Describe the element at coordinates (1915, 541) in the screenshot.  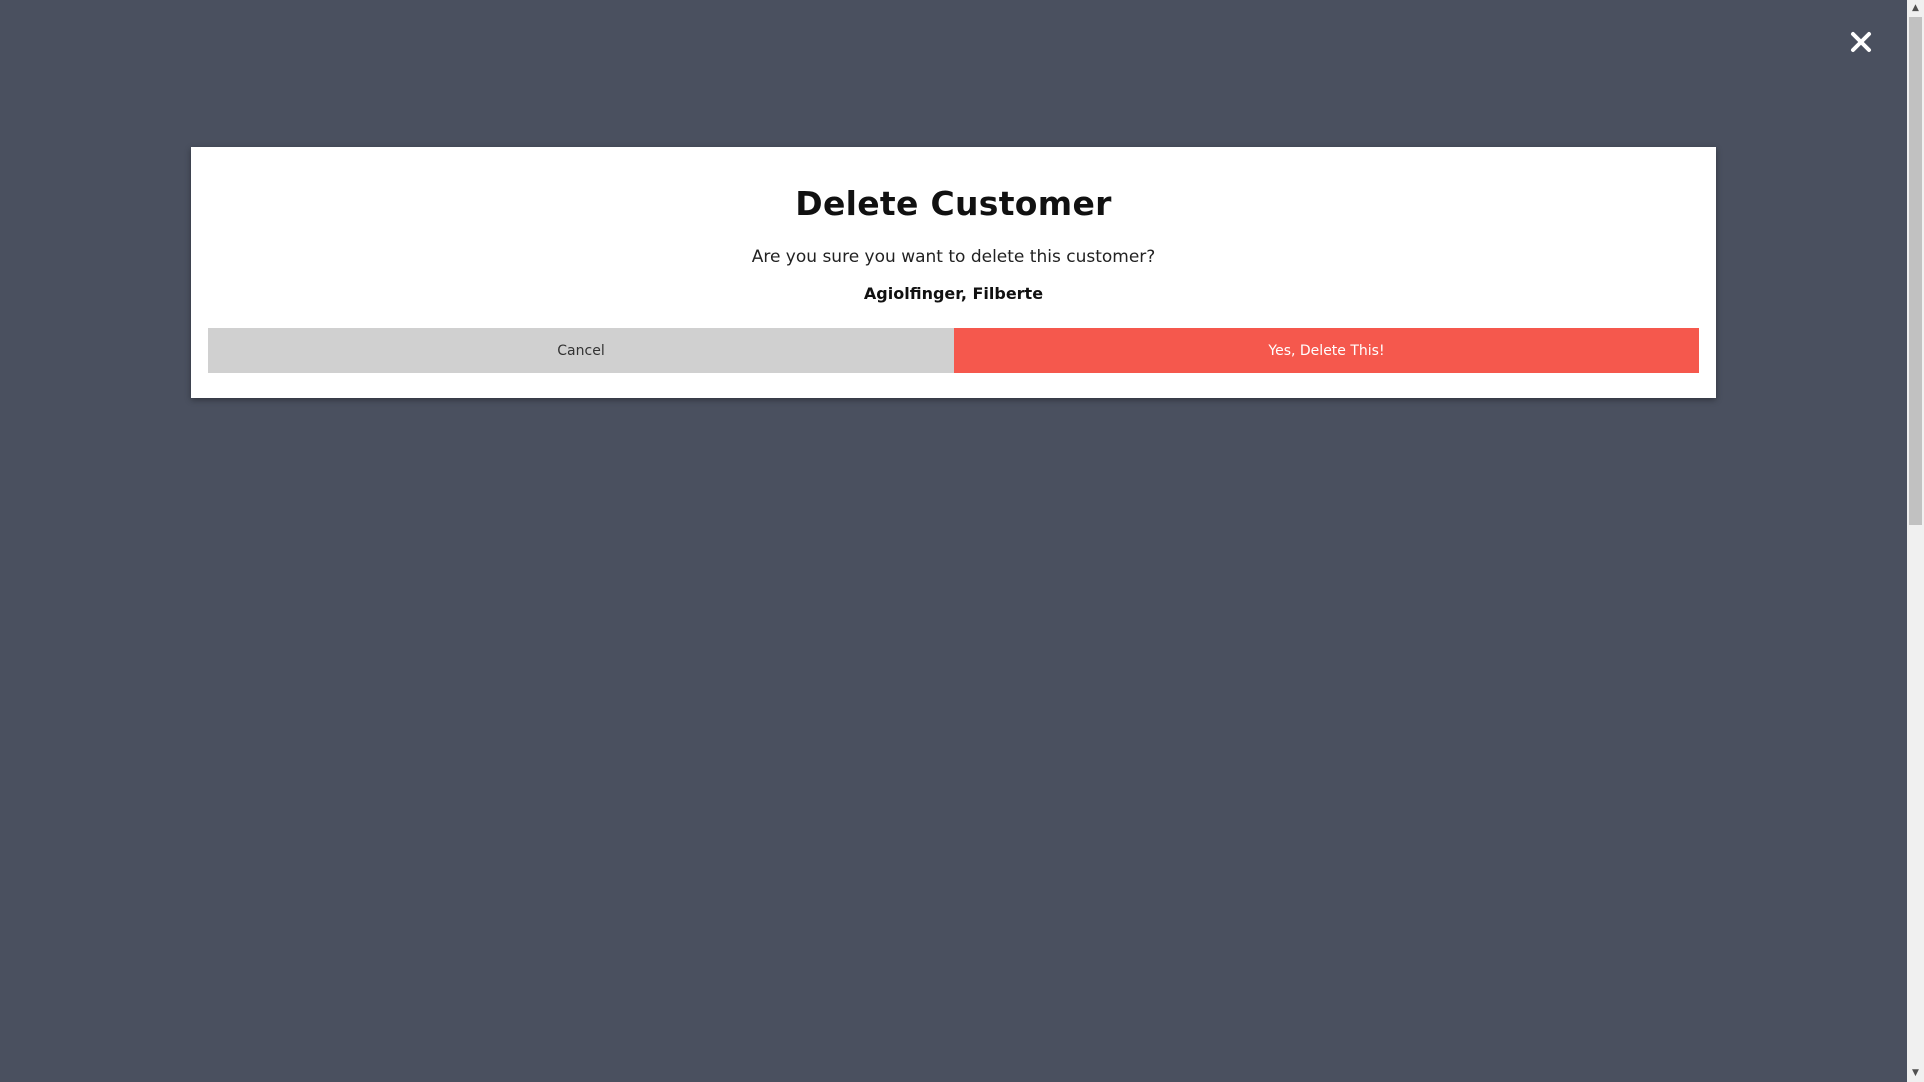
I see `vertical-scrollbar: ▲ ▼` at that location.